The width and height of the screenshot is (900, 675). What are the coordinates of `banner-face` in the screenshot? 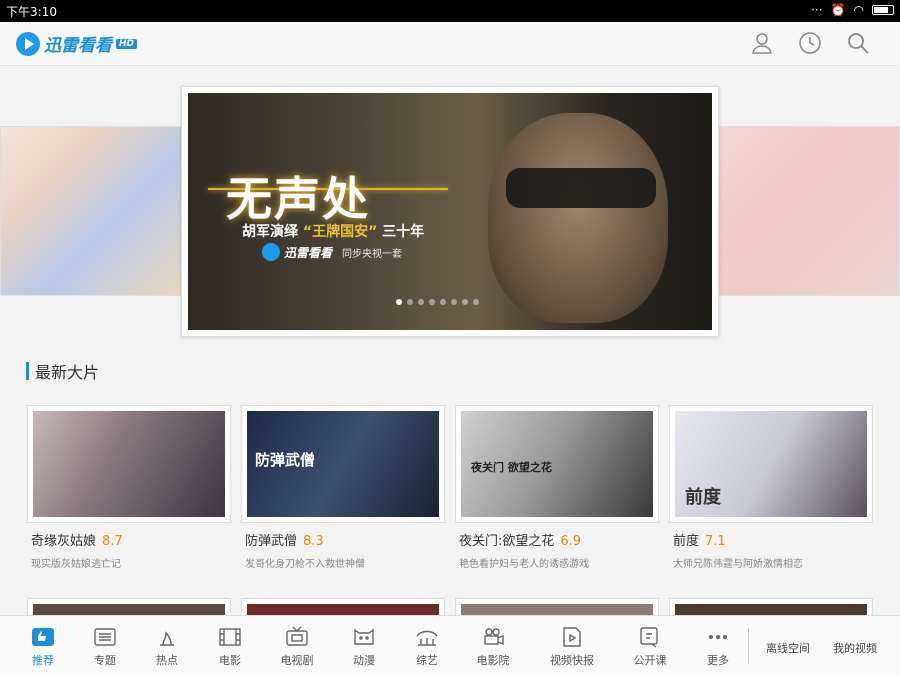 It's located at (578, 218).